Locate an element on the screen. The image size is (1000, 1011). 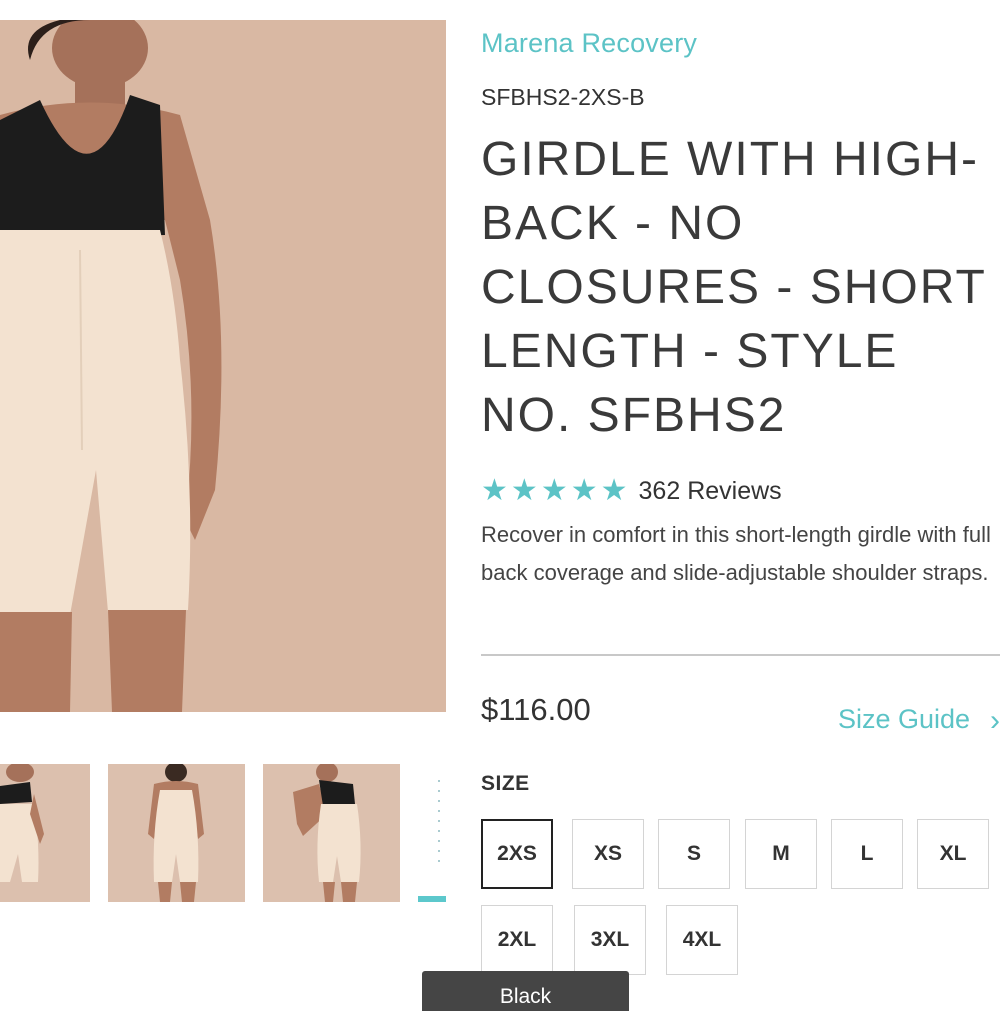
brand-name: Marena Recovery is located at coordinates (589, 43).